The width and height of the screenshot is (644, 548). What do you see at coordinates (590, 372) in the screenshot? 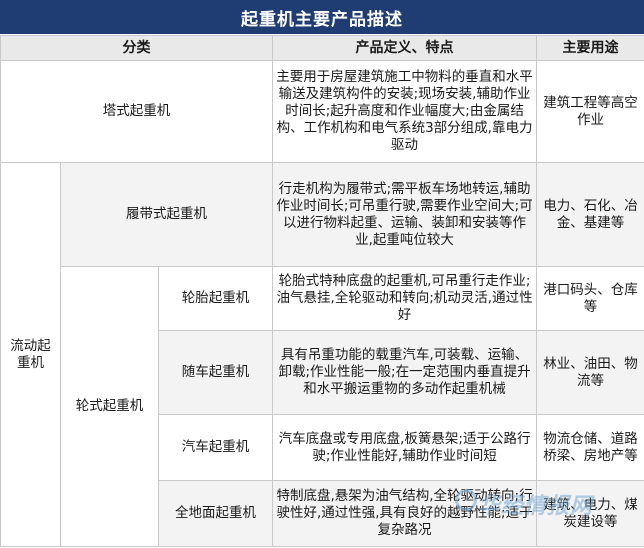
I see `use-truck-mounted: 林业、油田、物流等` at bounding box center [590, 372].